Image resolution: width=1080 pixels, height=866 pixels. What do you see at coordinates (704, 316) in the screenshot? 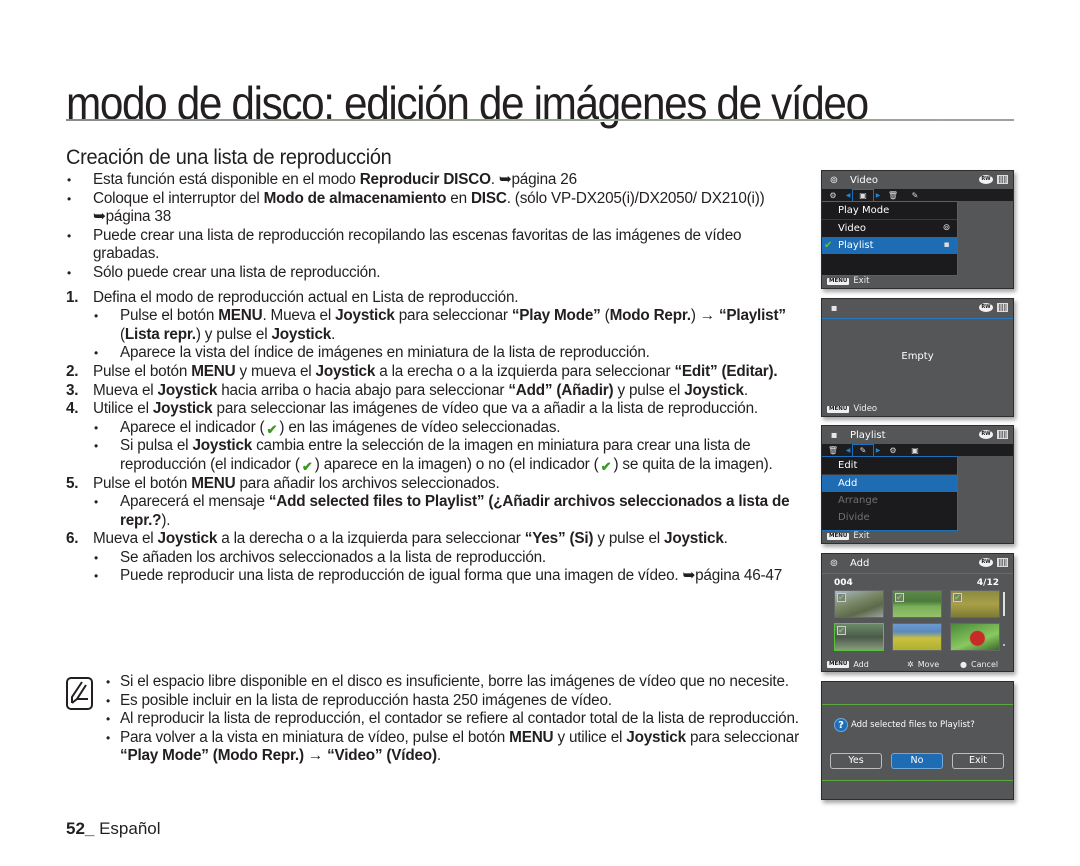
I see `text-run: ) →` at bounding box center [704, 316].